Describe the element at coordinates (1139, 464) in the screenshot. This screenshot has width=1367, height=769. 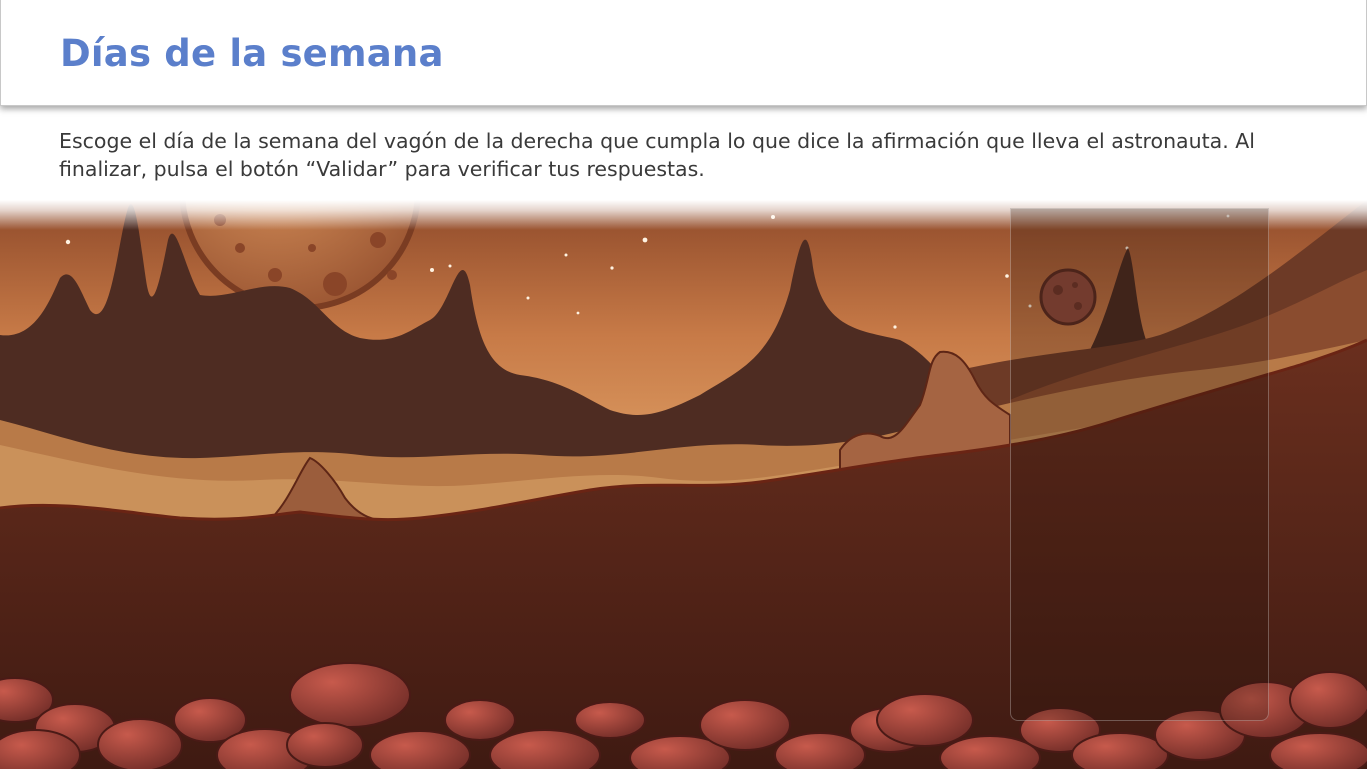
I see `wagon-panel` at that location.